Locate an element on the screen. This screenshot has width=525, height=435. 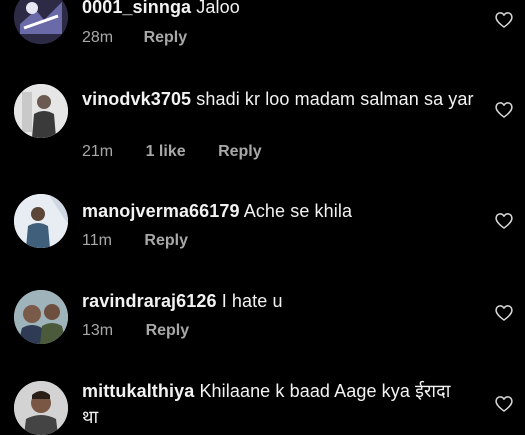
comment-text: I hate u is located at coordinates (252, 301).